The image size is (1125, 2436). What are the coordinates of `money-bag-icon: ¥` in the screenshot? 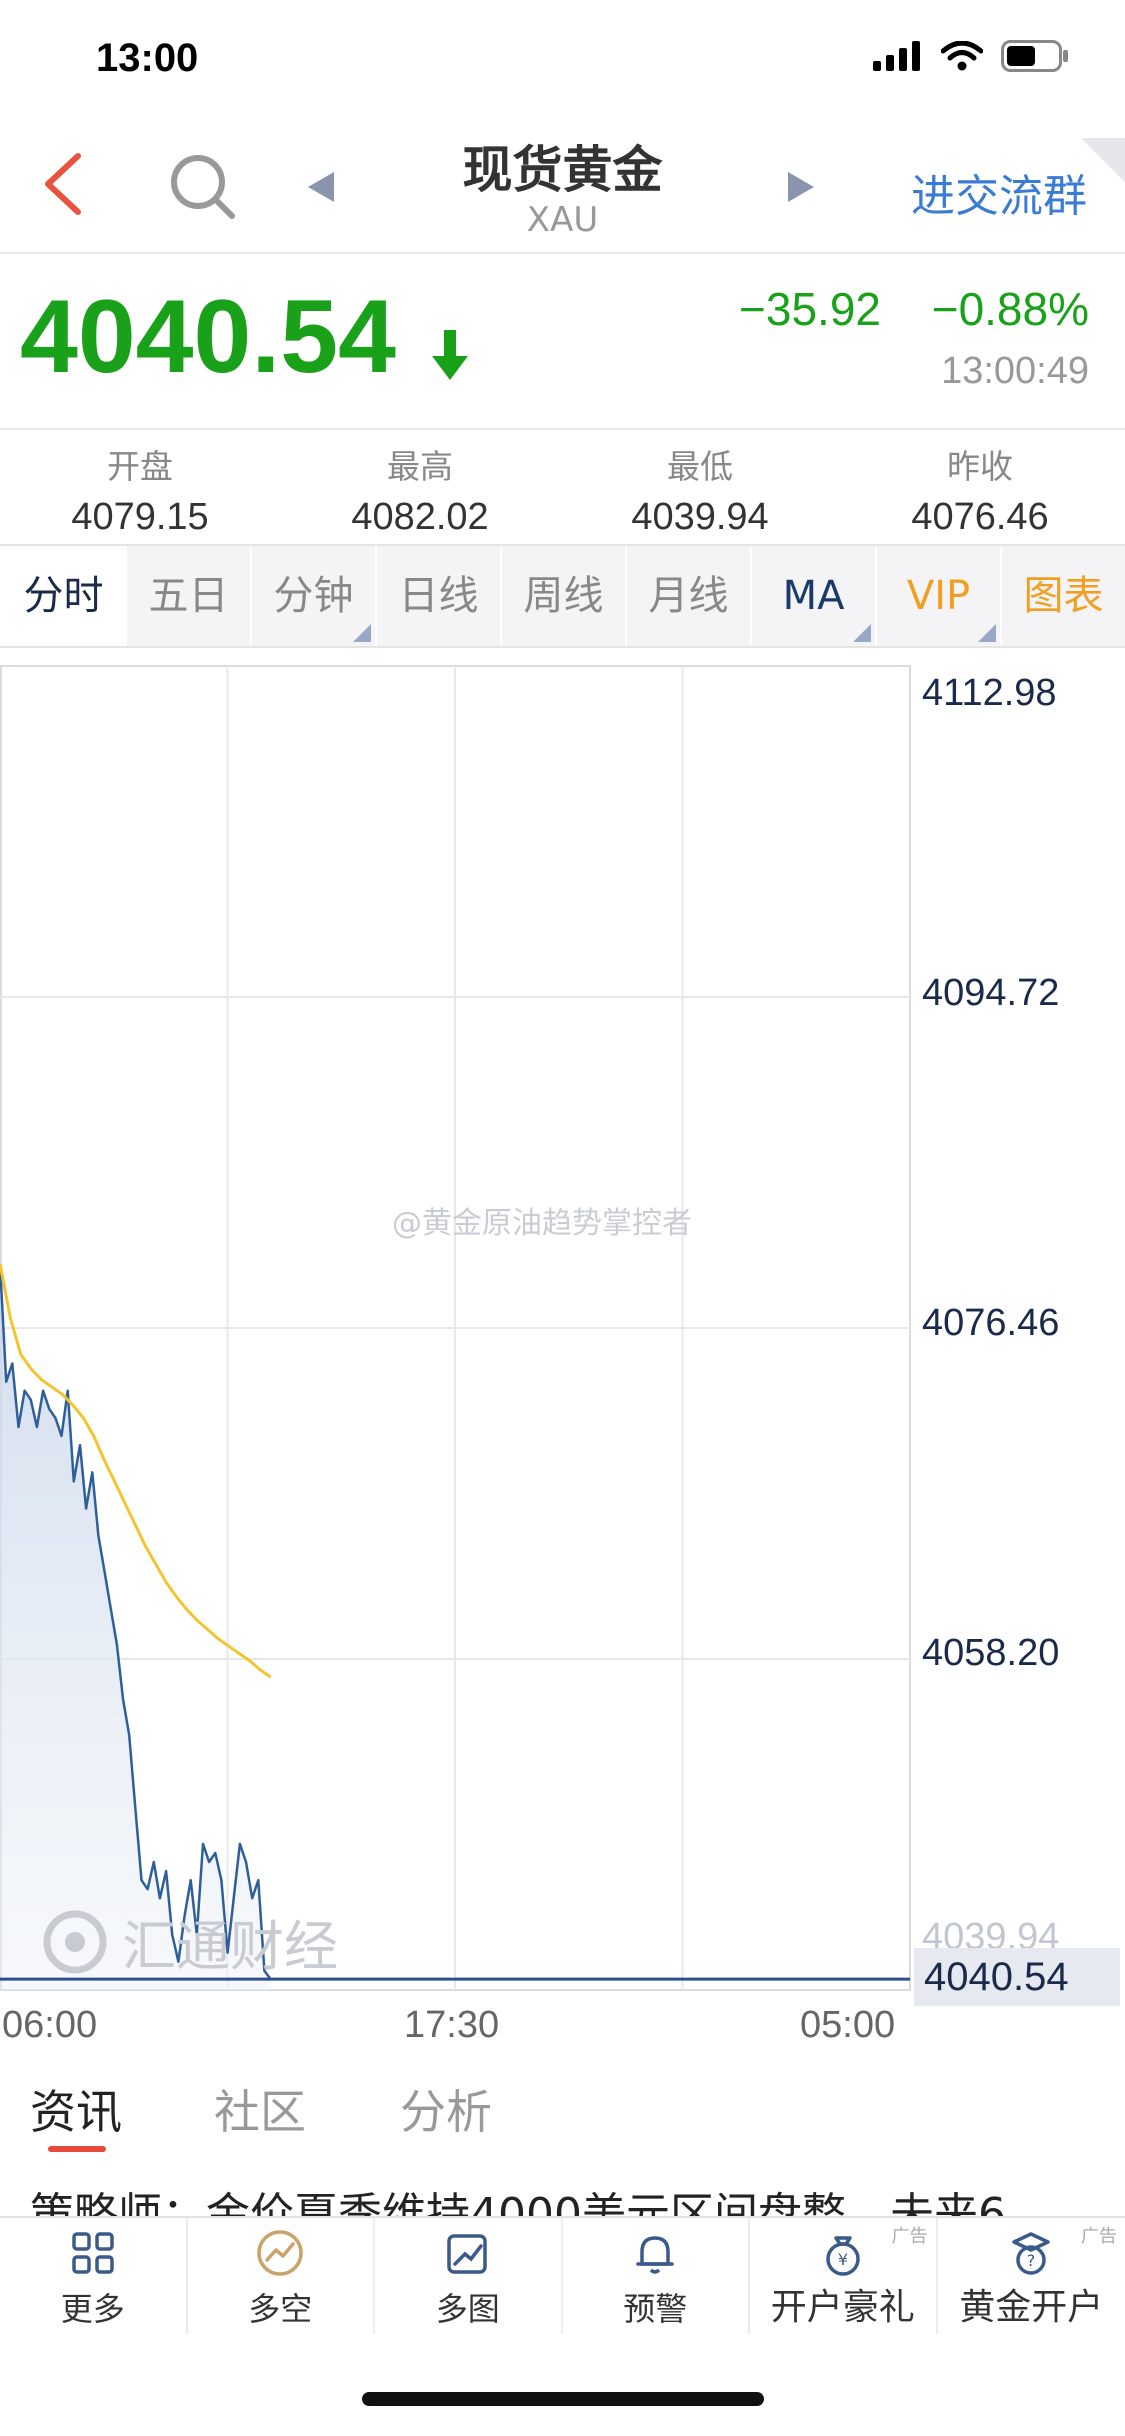 It's located at (843, 2256).